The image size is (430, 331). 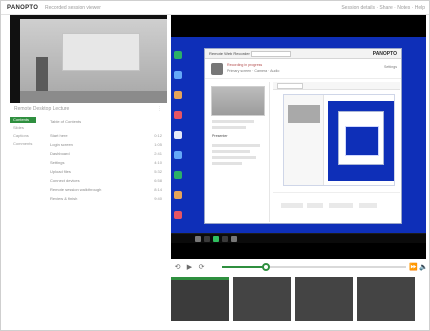 I want to click on more-icon: ⋮, so click(x=159, y=109).